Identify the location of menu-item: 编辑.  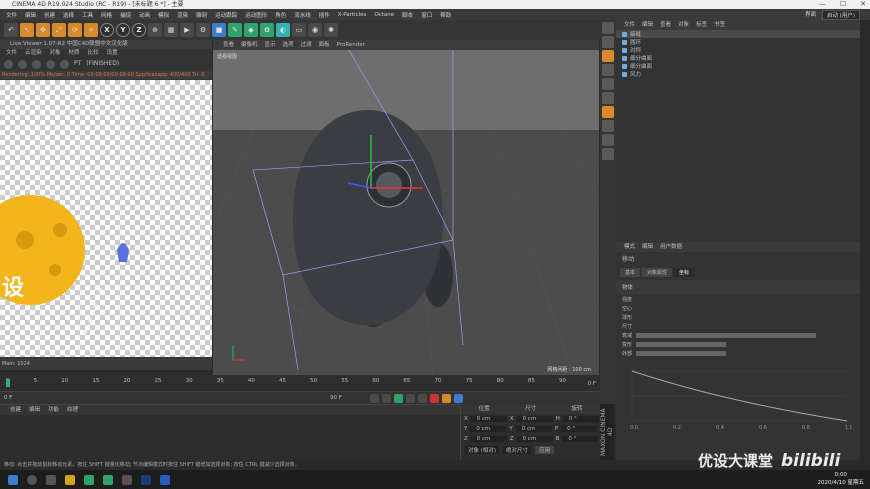
(30, 15).